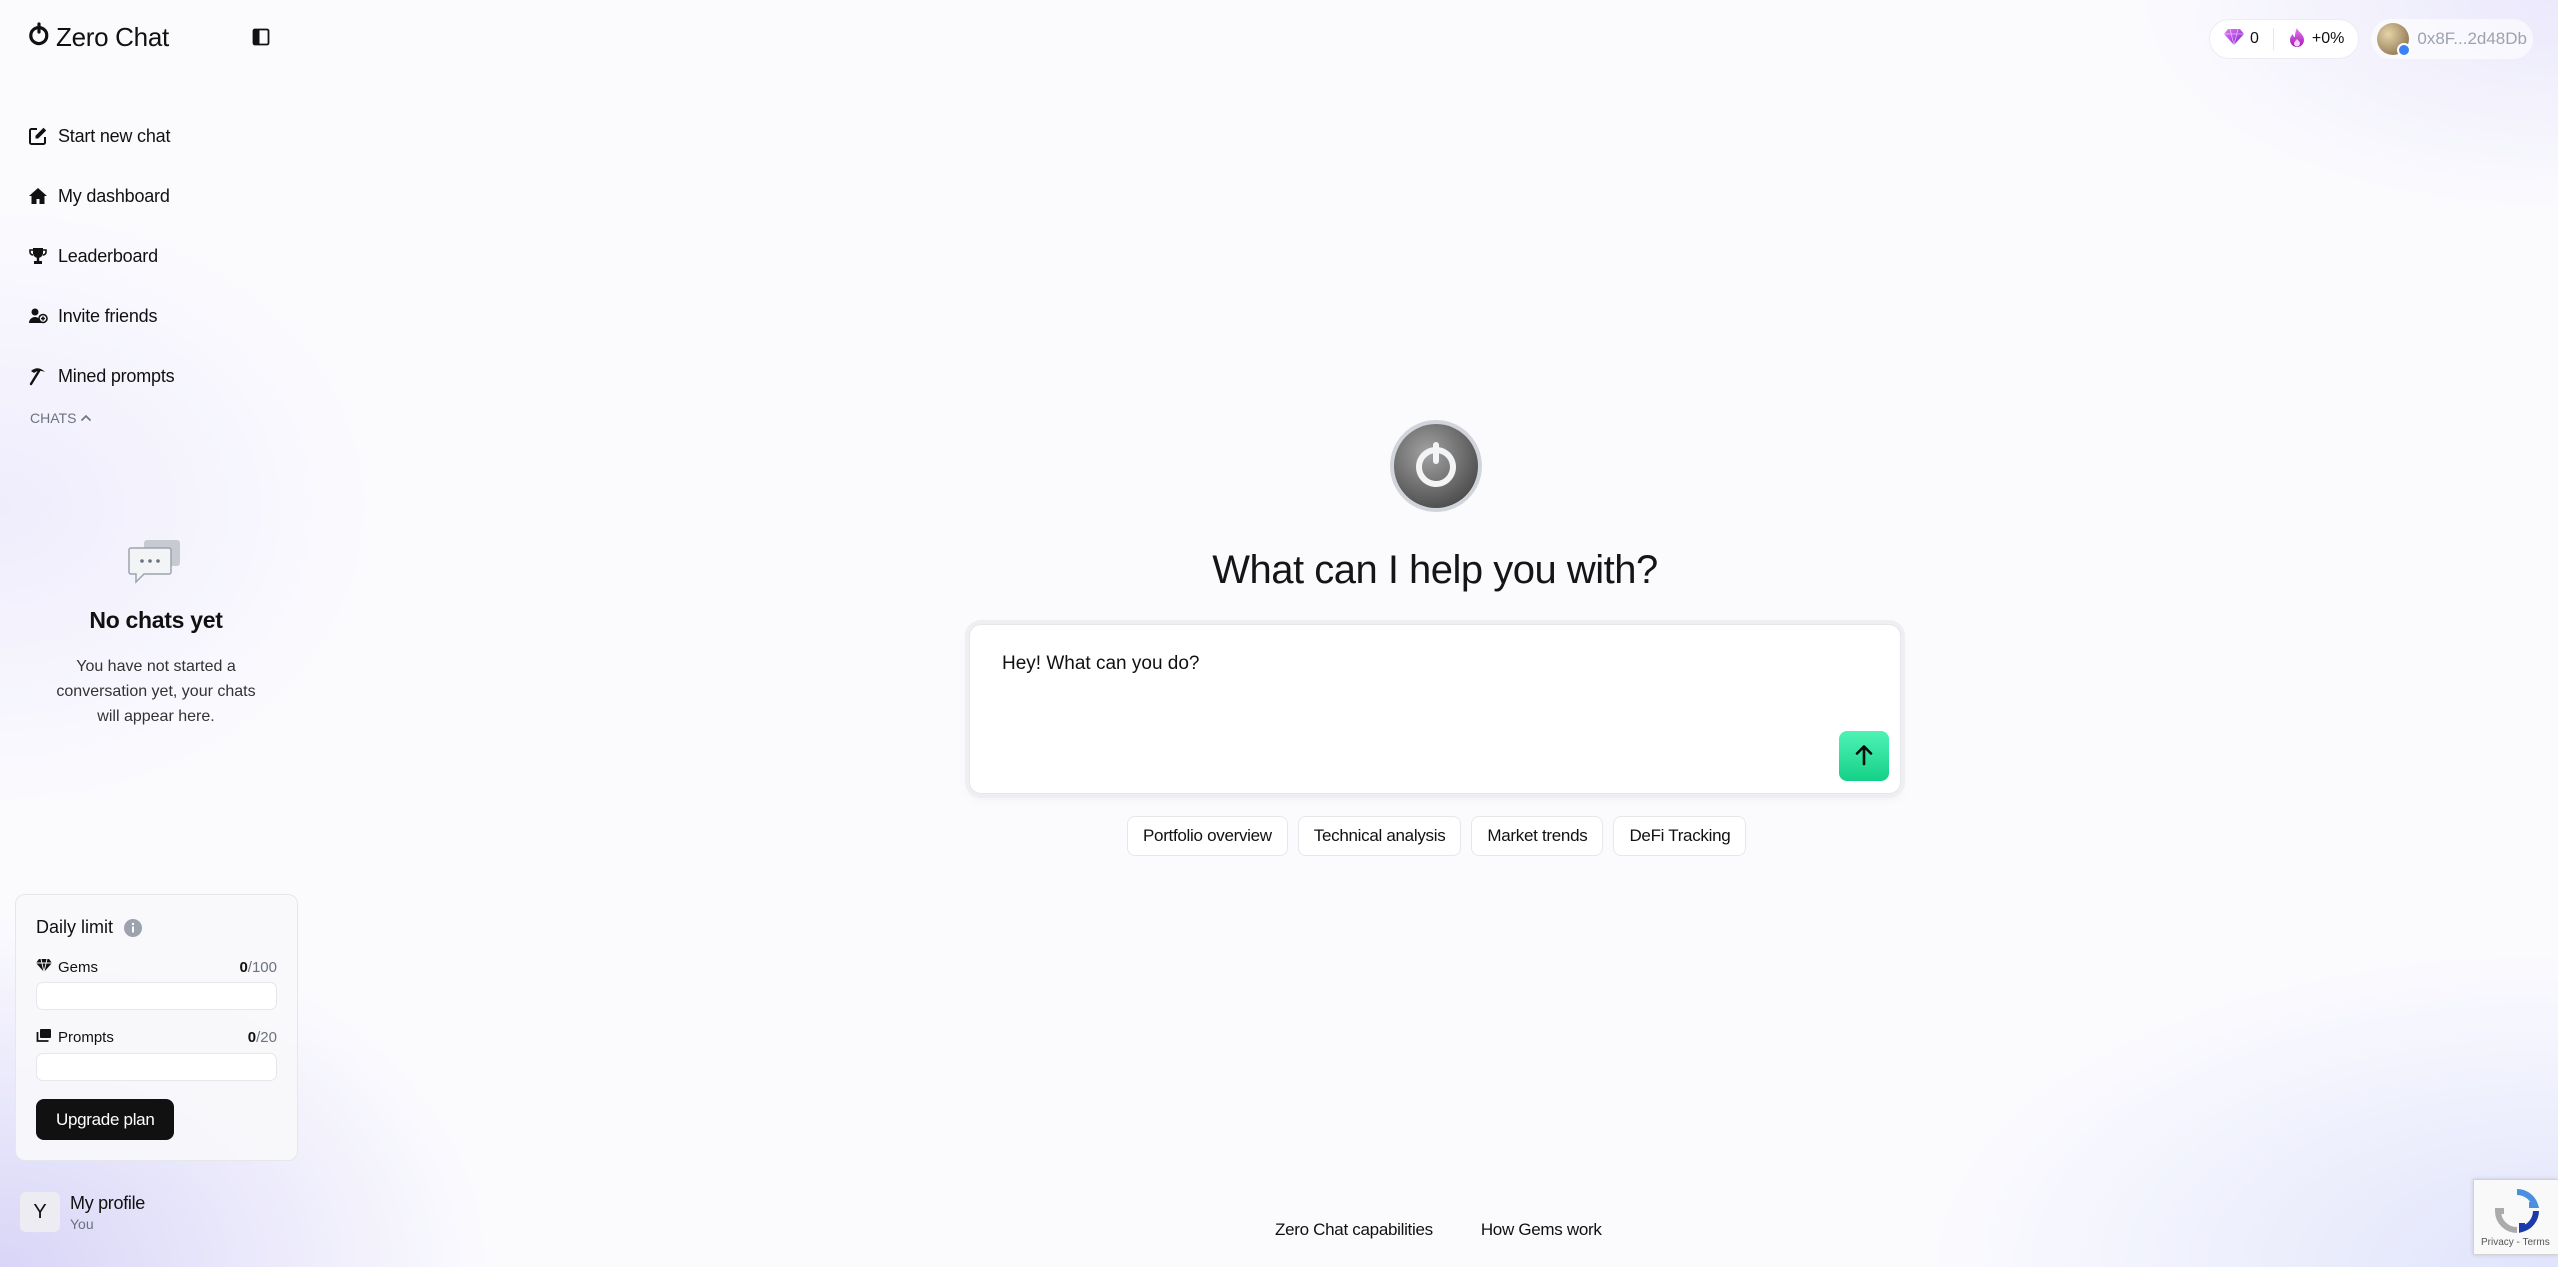  I want to click on nav-leaderboard: Leaderboard, so click(101, 256).